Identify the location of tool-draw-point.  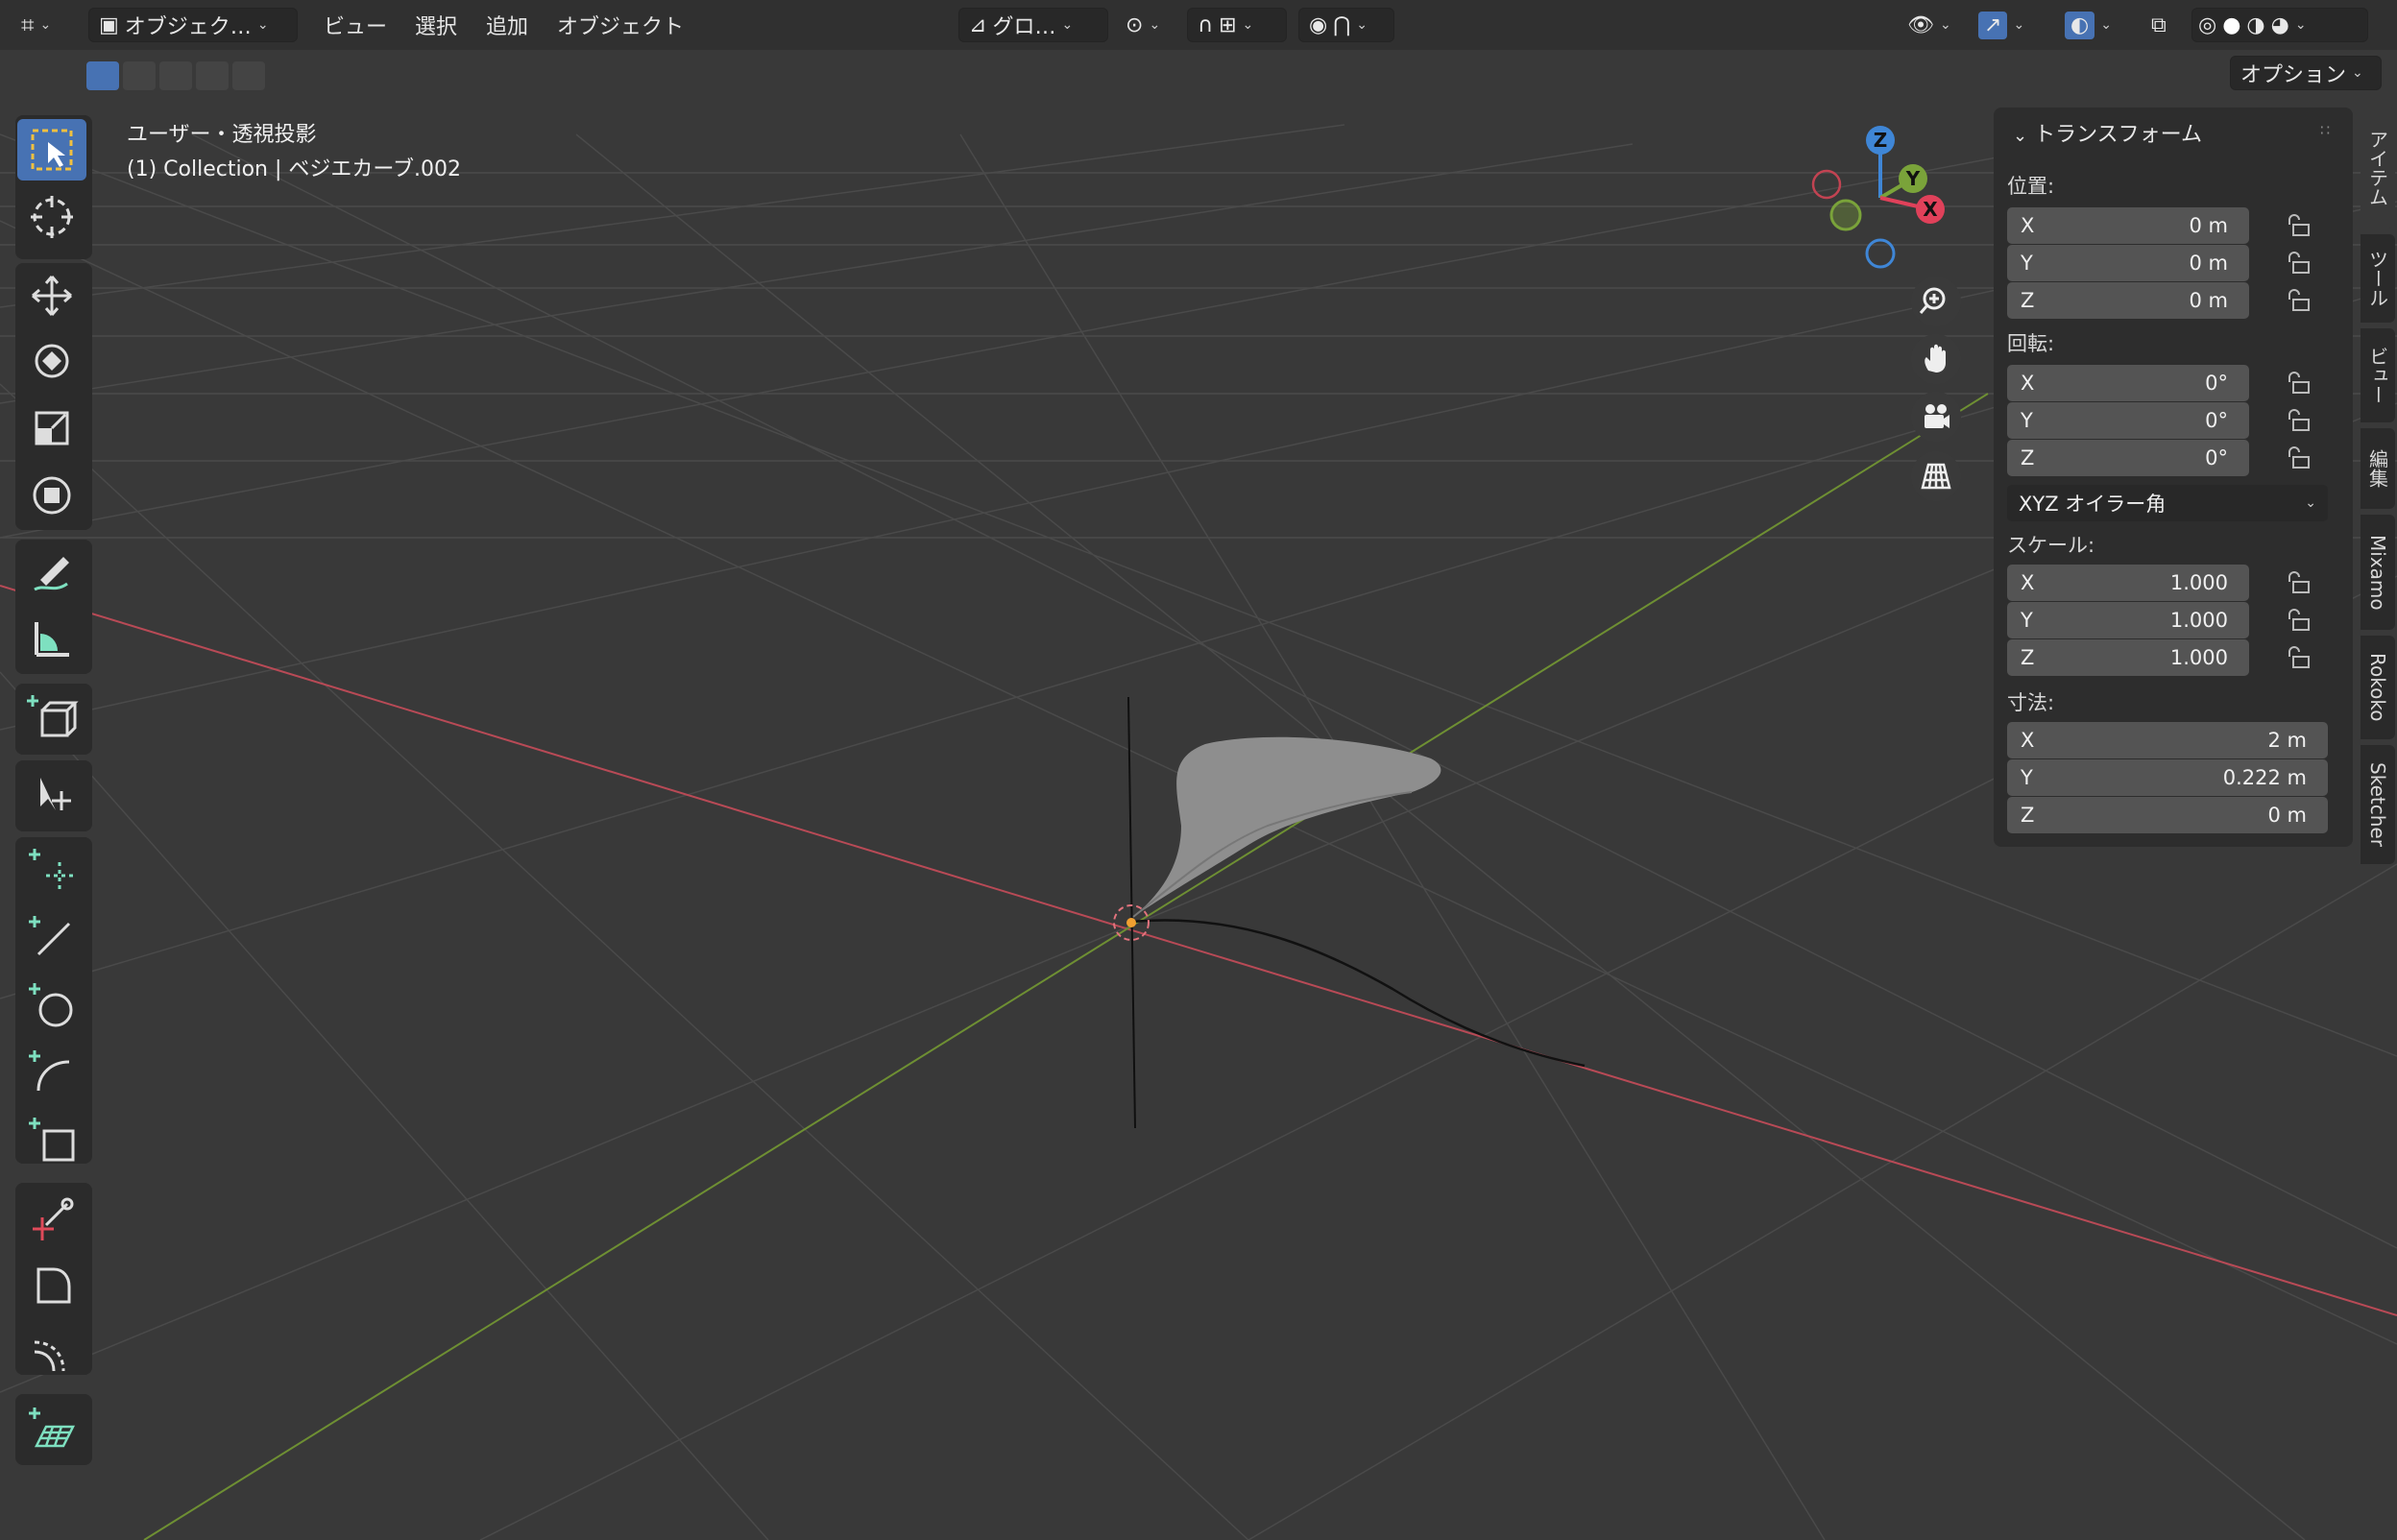
(51, 870).